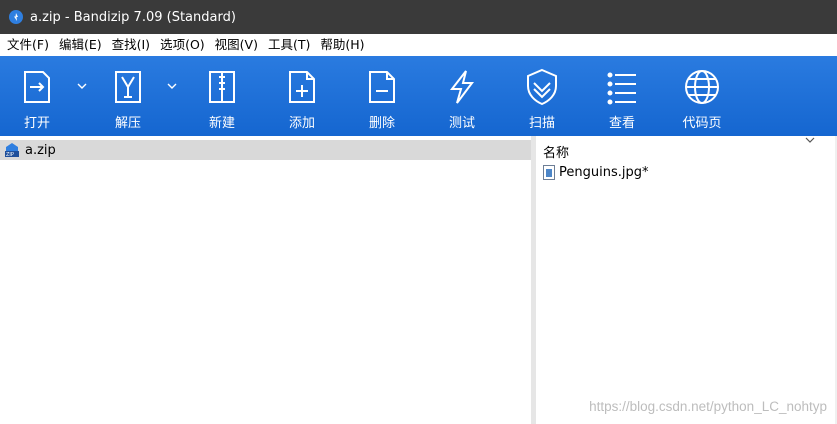 This screenshot has width=837, height=424. I want to click on open-icon, so click(37, 87).